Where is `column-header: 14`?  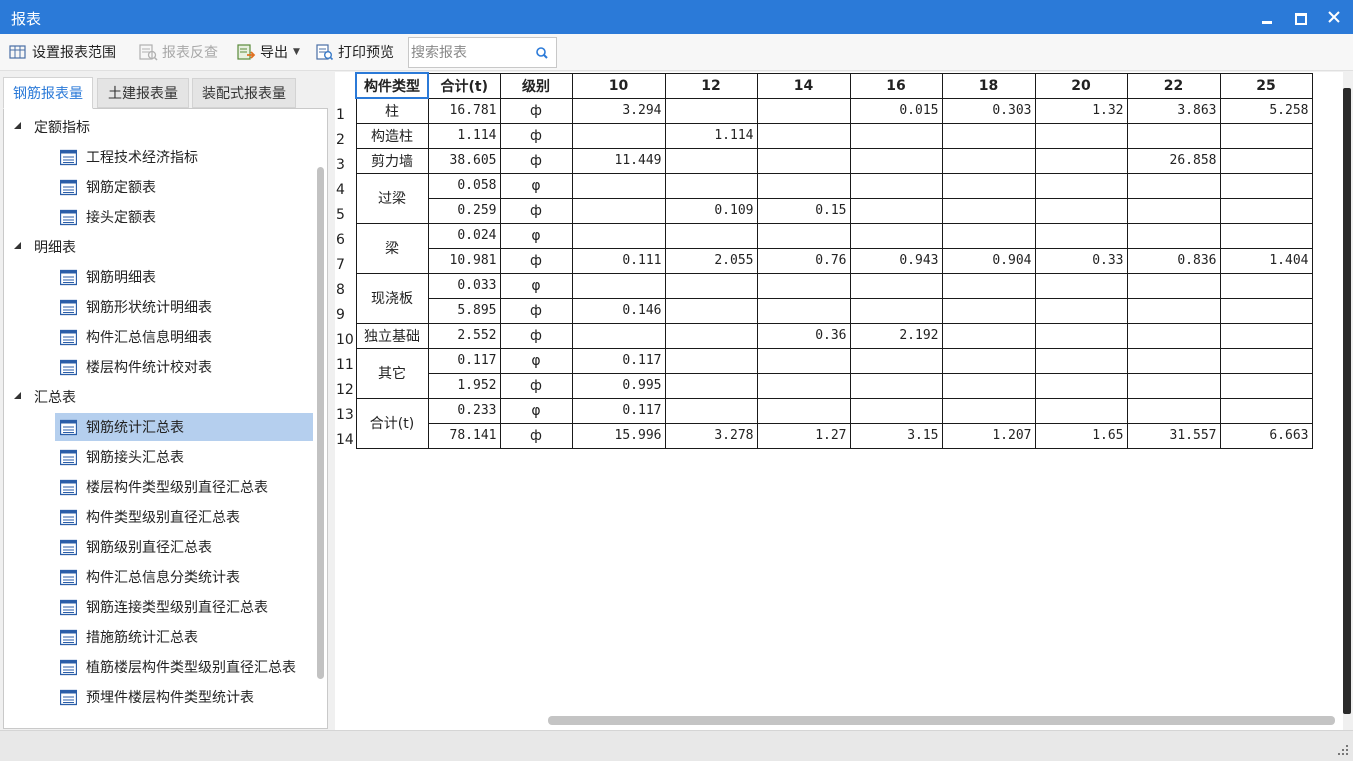 column-header: 14 is located at coordinates (803, 85).